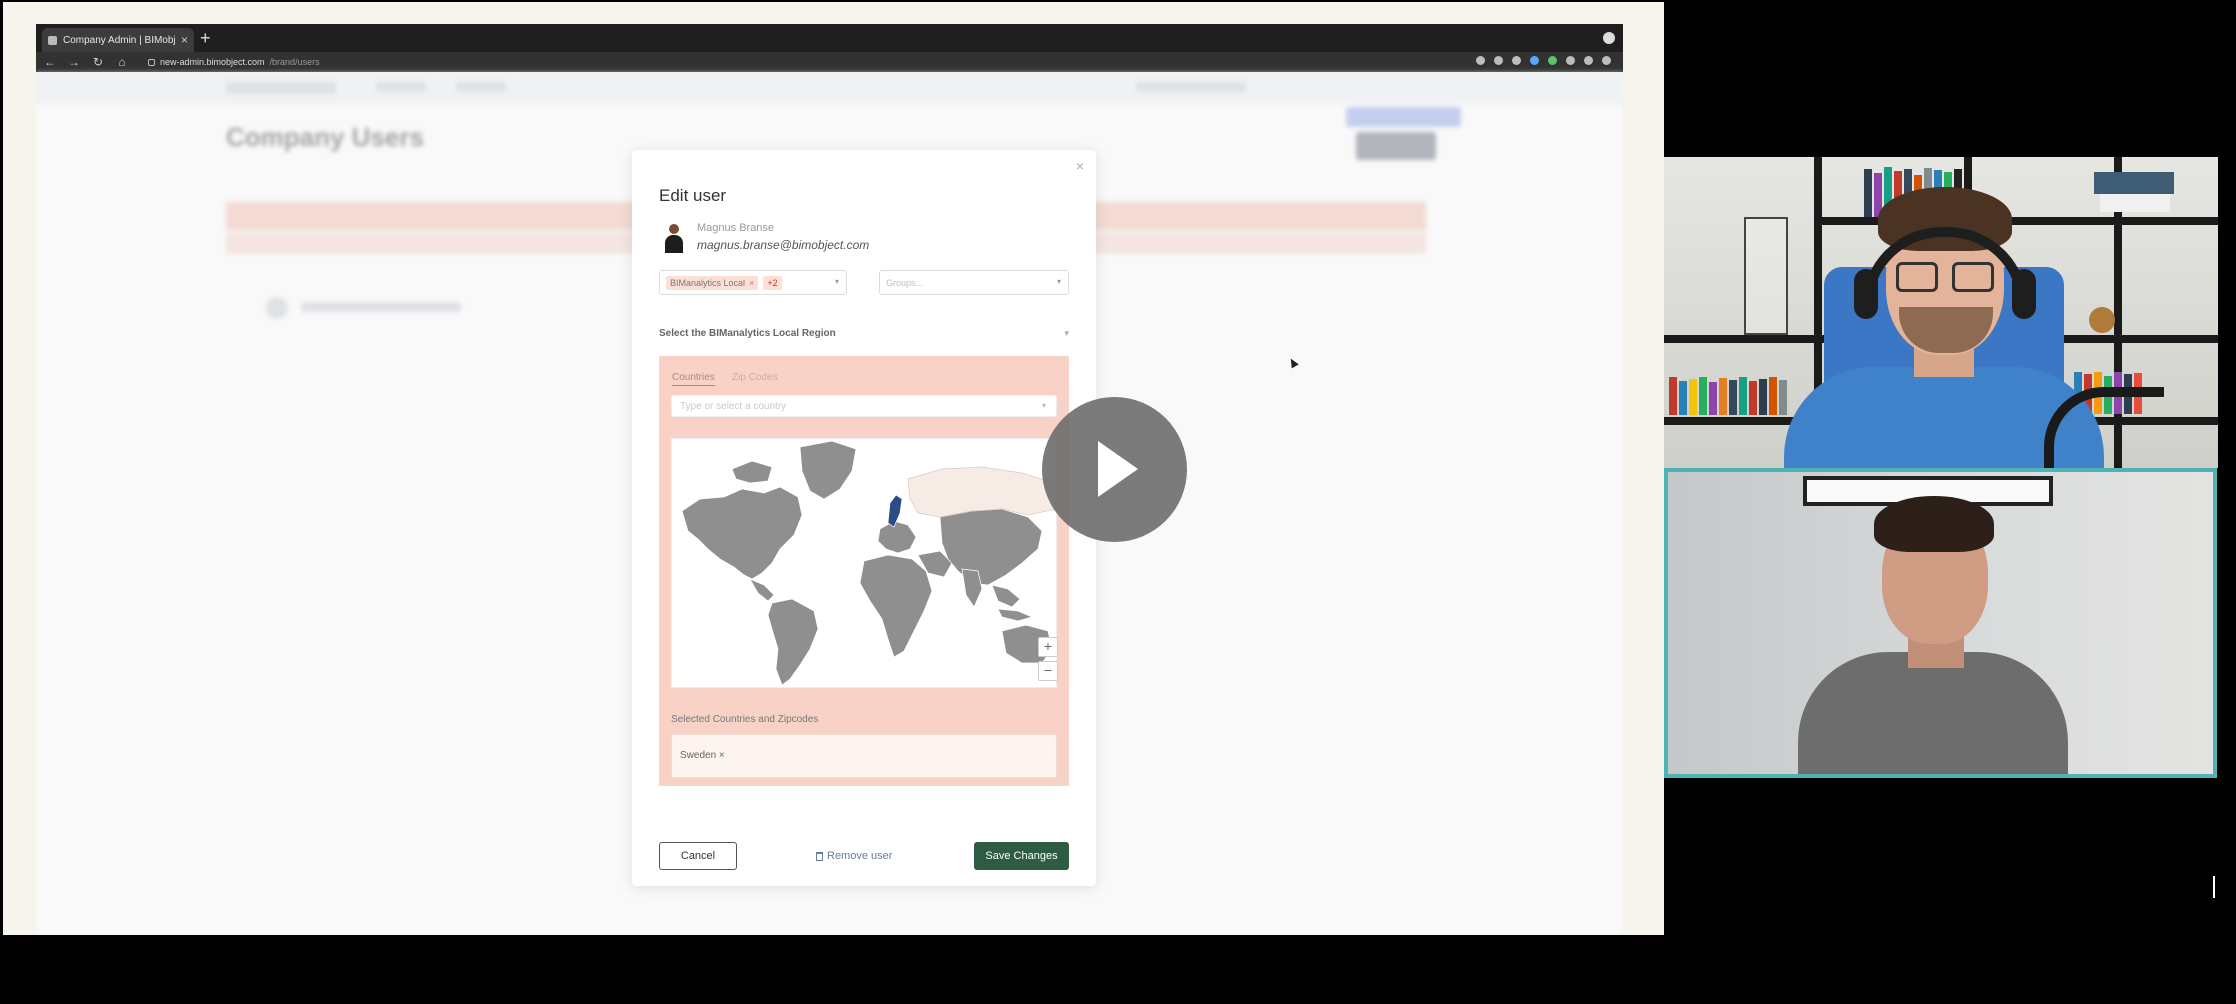  I want to click on user-email: magnus.branse@bimobject.com, so click(783, 245).